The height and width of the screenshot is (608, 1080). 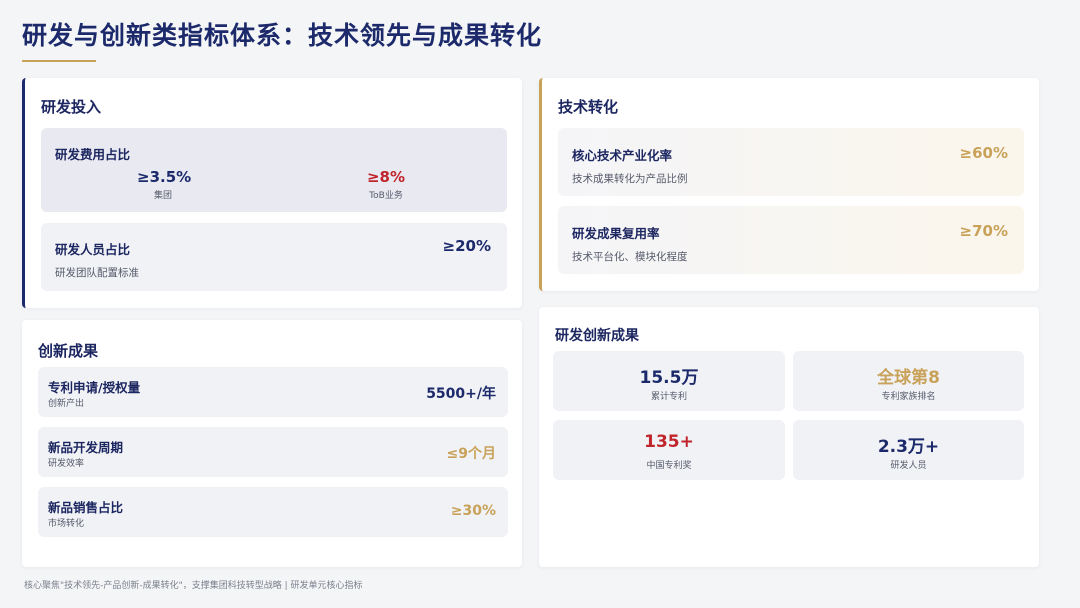 What do you see at coordinates (616, 233) in the screenshot?
I see `tech-item-title: 研发成果复用率` at bounding box center [616, 233].